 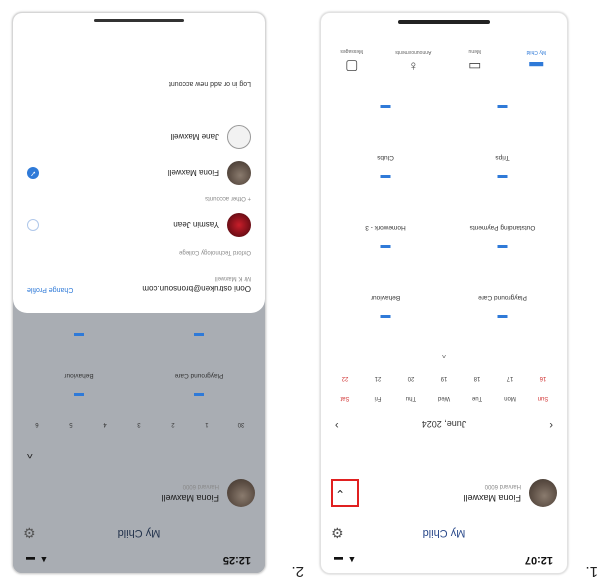 What do you see at coordinates (139, 171) in the screenshot?
I see `account-row: Fiona Maxwell ✓` at bounding box center [139, 171].